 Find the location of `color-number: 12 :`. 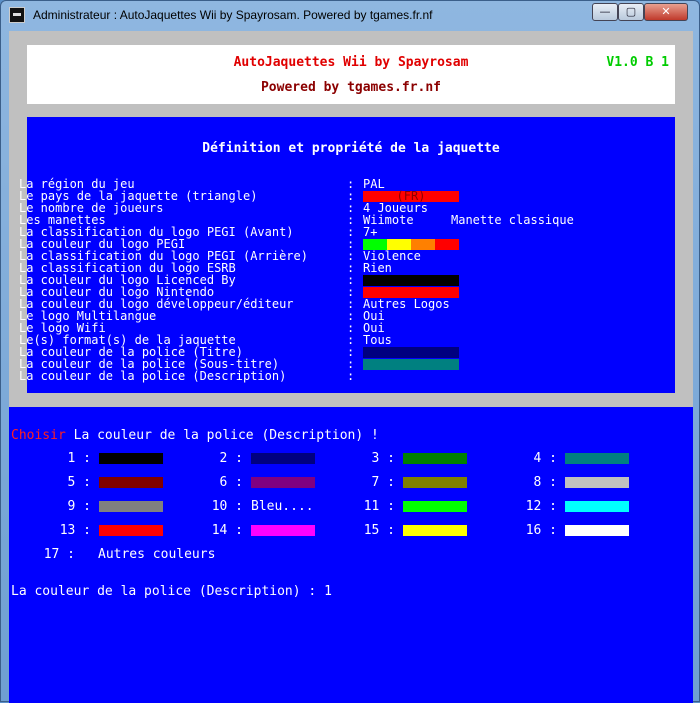

color-number: 12 : is located at coordinates (541, 506).